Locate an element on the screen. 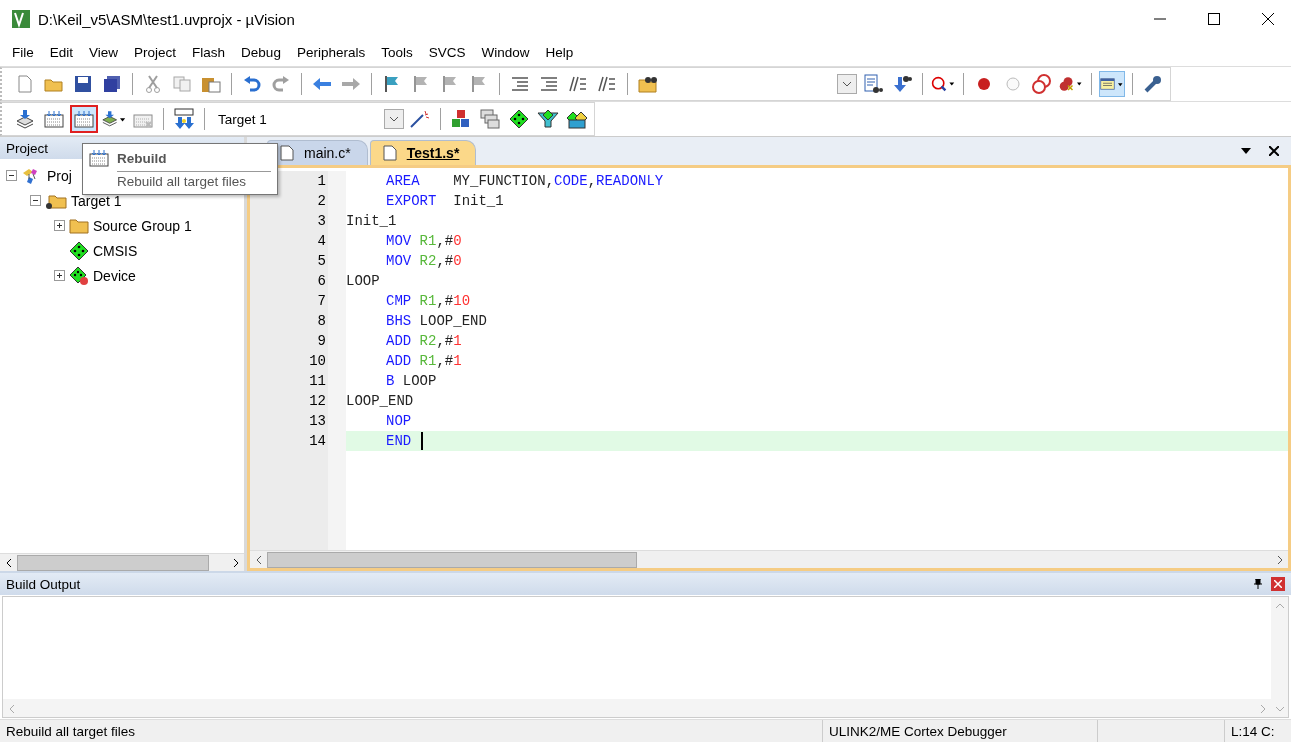 This screenshot has width=1291, height=742. minimize-icon is located at coordinates (1160, 19).